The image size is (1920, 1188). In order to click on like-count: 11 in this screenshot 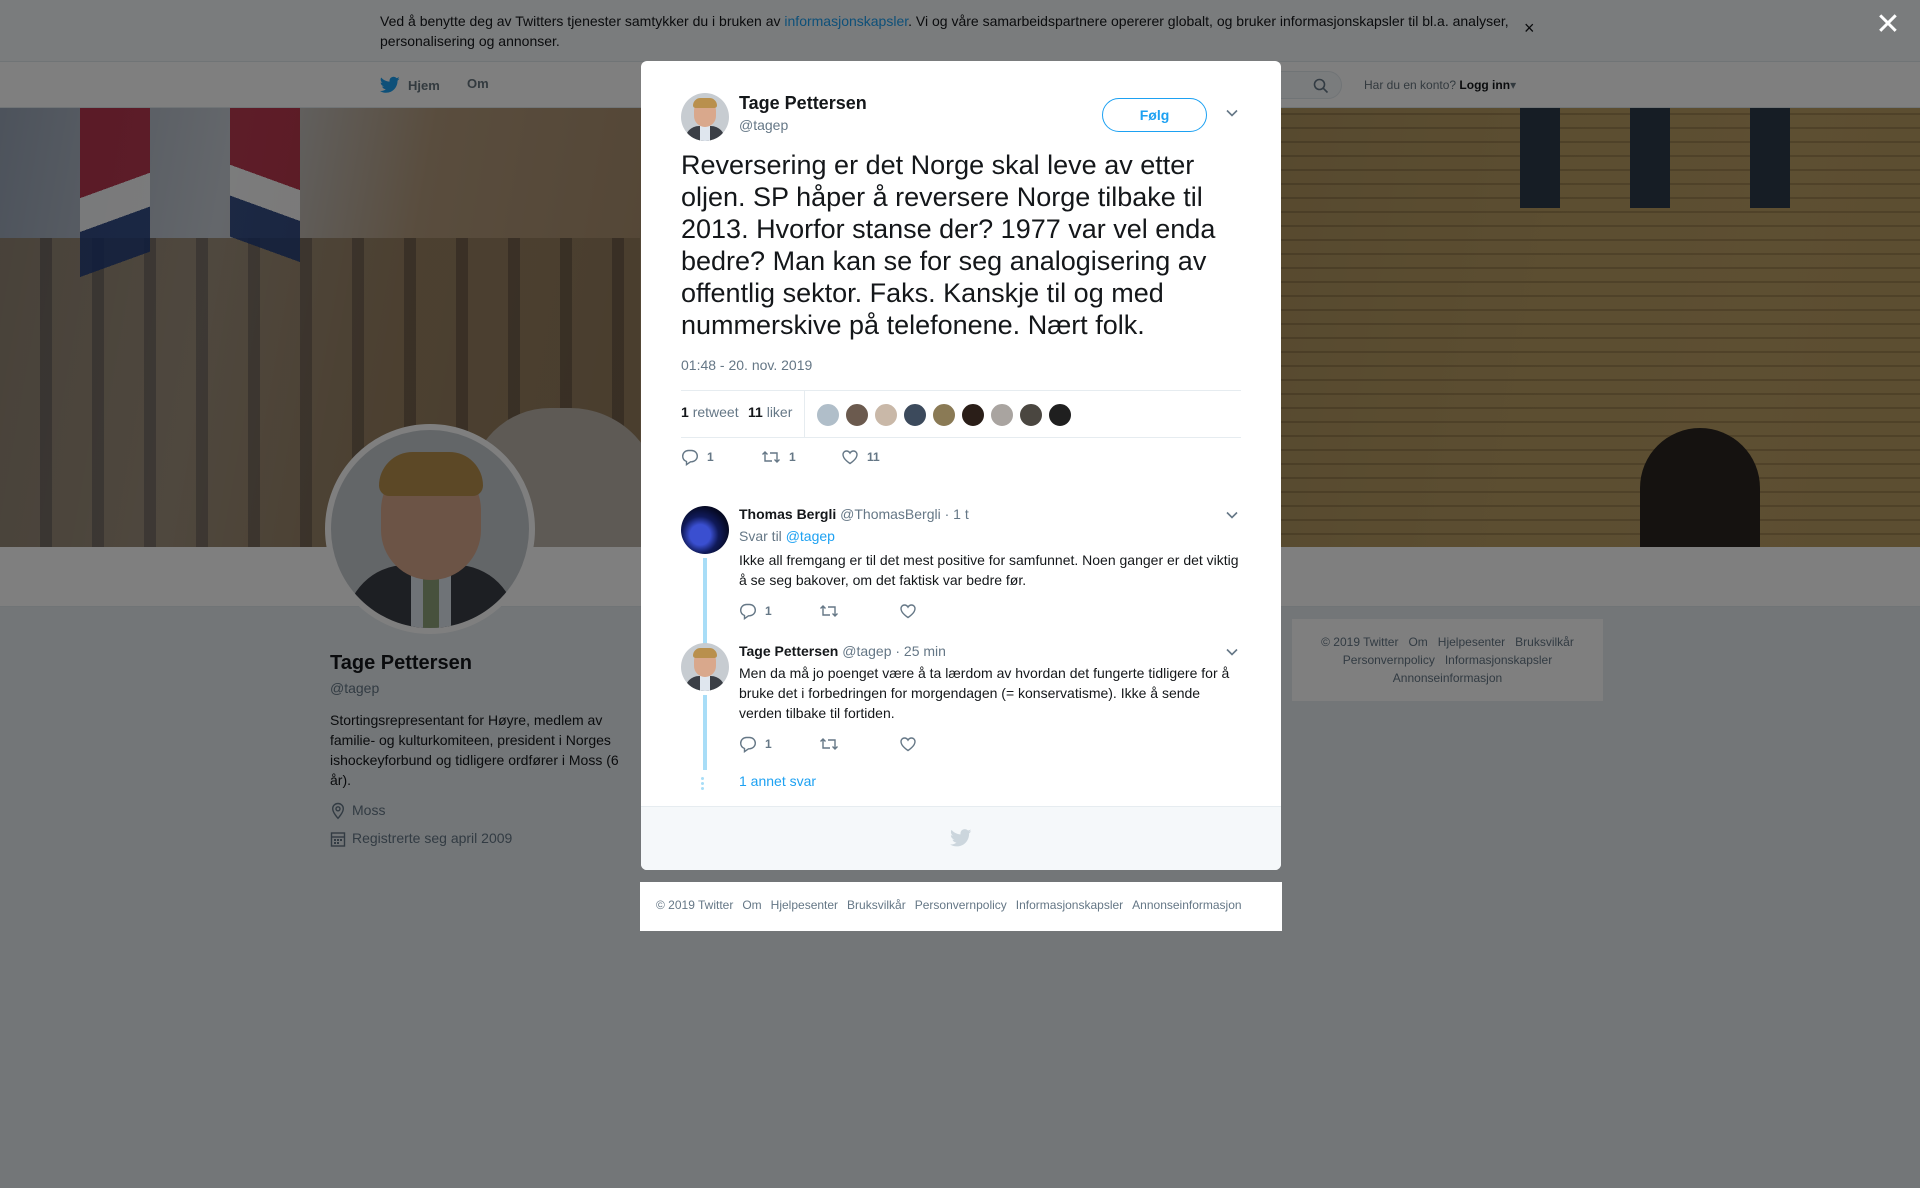, I will do `click(755, 412)`.